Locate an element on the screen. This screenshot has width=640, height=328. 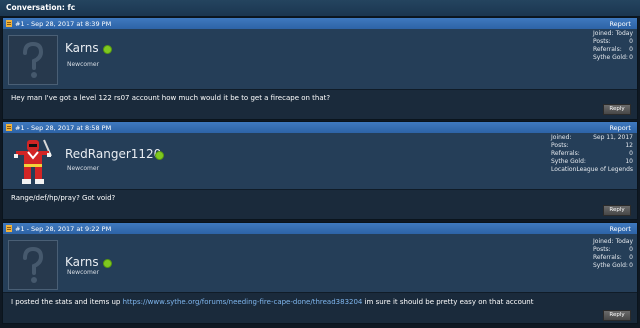
stat-value: League of Legends is located at coordinates (604, 169).